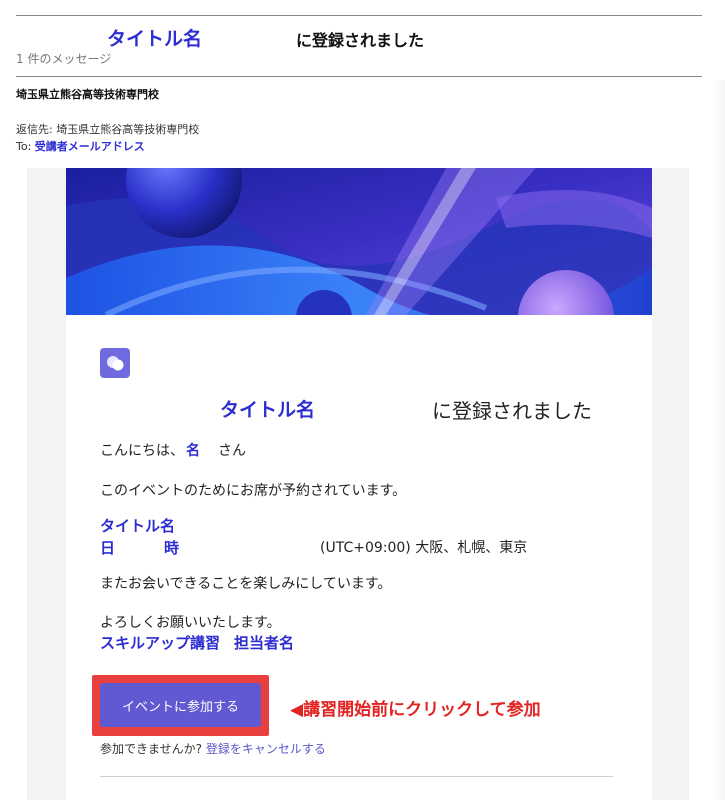 The height and width of the screenshot is (800, 725). I want to click on subject-title-placeholder: タイトル名, so click(155, 39).